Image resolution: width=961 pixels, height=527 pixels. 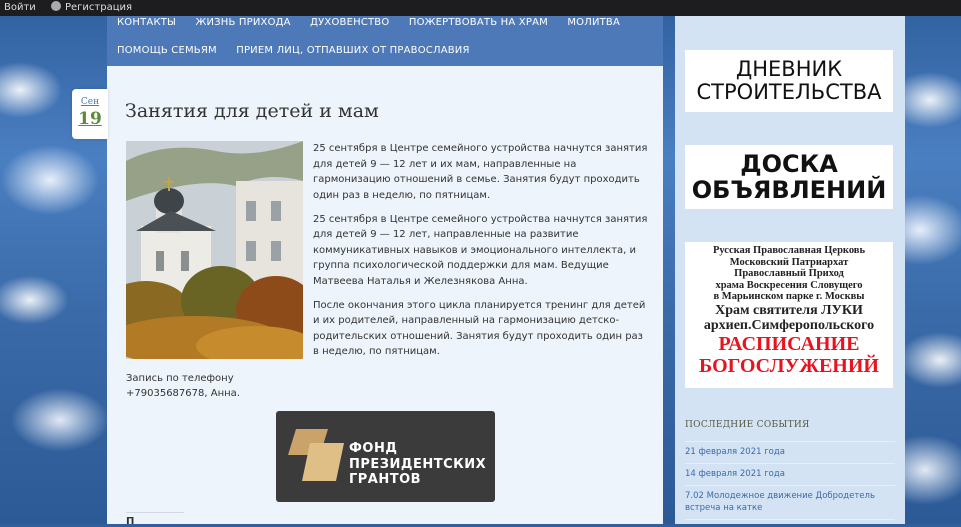 What do you see at coordinates (316, 455) in the screenshot?
I see `grants-fund-icon` at bounding box center [316, 455].